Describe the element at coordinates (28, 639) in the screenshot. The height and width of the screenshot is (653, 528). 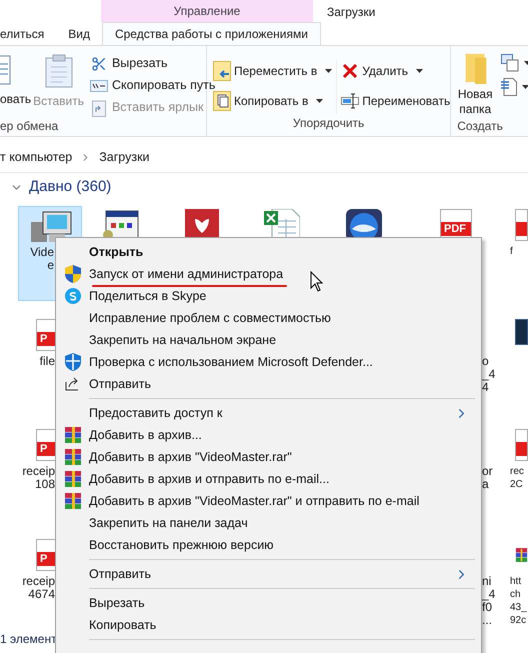
I see `status-text: 1 элемент` at that location.